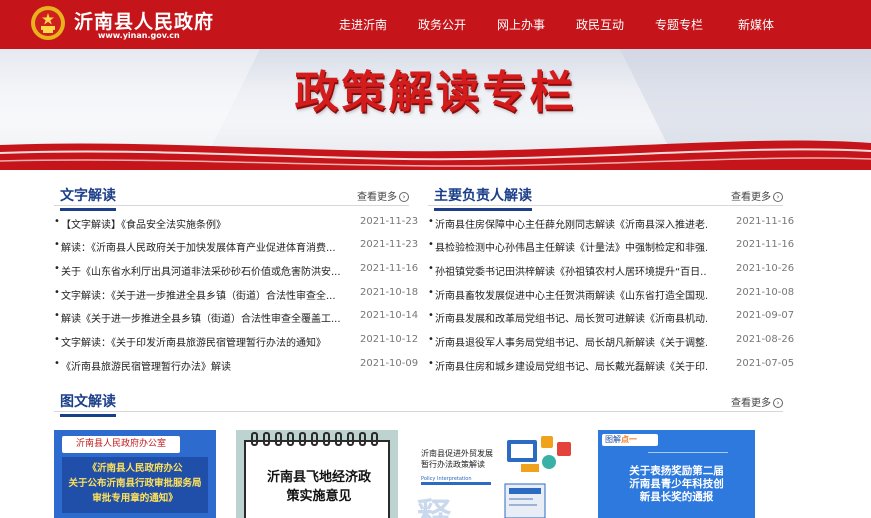 Image resolution: width=871 pixels, height=518 pixels. What do you see at coordinates (236, 224) in the screenshot?
I see `list-item: • 【文字解读】《食品安全法实施条例》 2021-11-23` at bounding box center [236, 224].